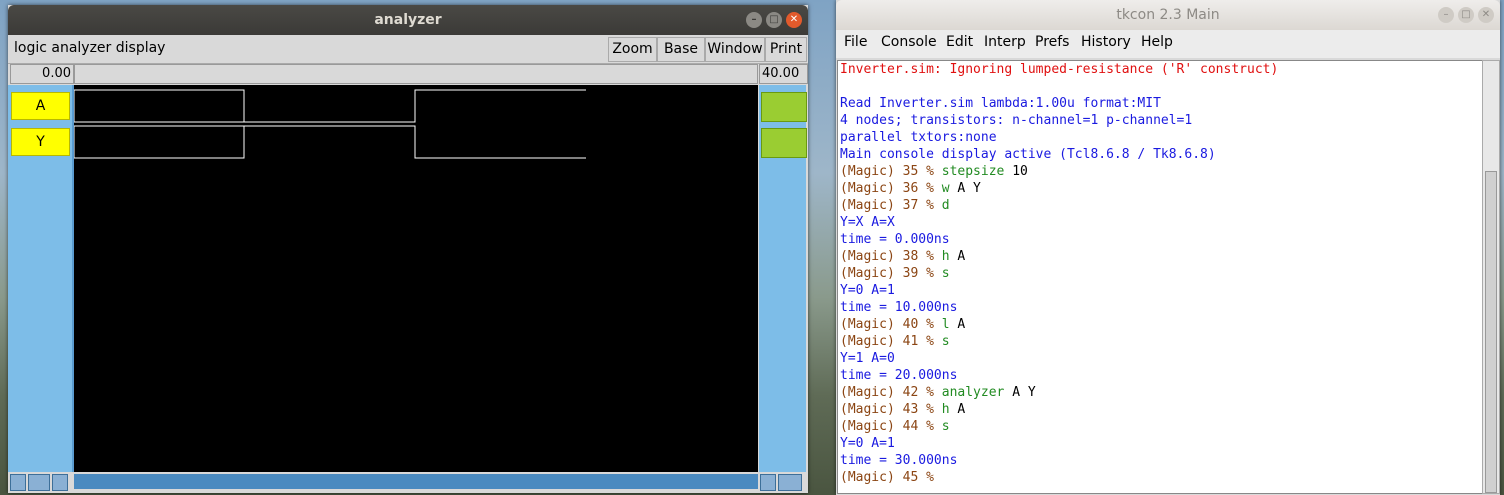  What do you see at coordinates (18, 482) in the screenshot?
I see `scroll-left-button` at bounding box center [18, 482].